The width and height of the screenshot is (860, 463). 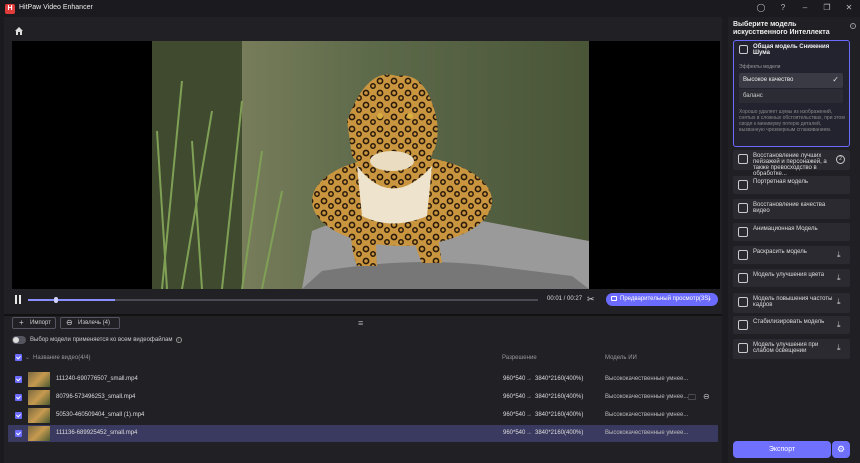 I want to click on active-card-title: Общая модель Снижения Шума, so click(x=791, y=50).